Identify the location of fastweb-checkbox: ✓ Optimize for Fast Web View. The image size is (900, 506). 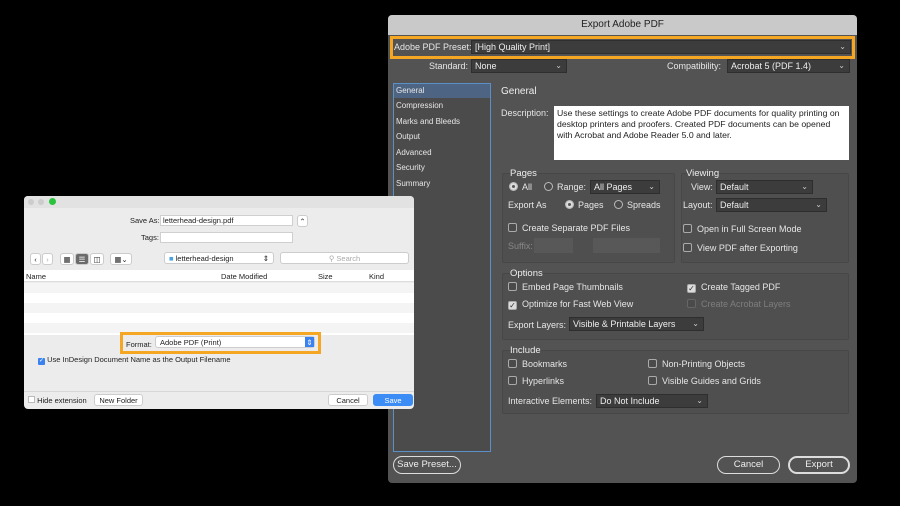
(570, 304).